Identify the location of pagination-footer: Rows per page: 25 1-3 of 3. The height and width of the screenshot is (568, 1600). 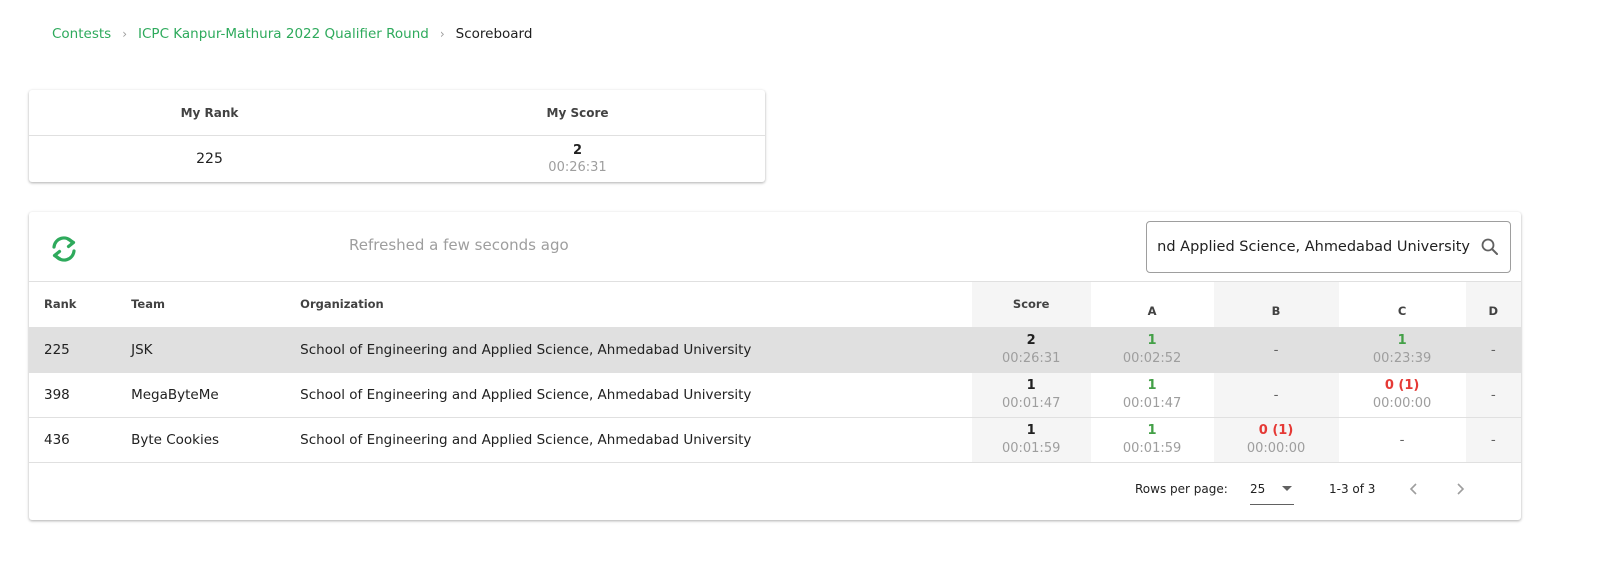
(775, 488).